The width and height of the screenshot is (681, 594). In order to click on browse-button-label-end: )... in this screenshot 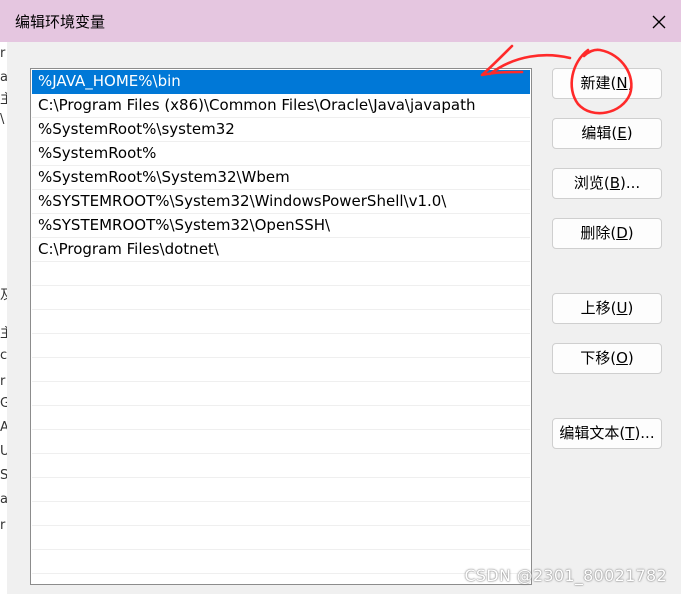, I will do `click(630, 183)`.